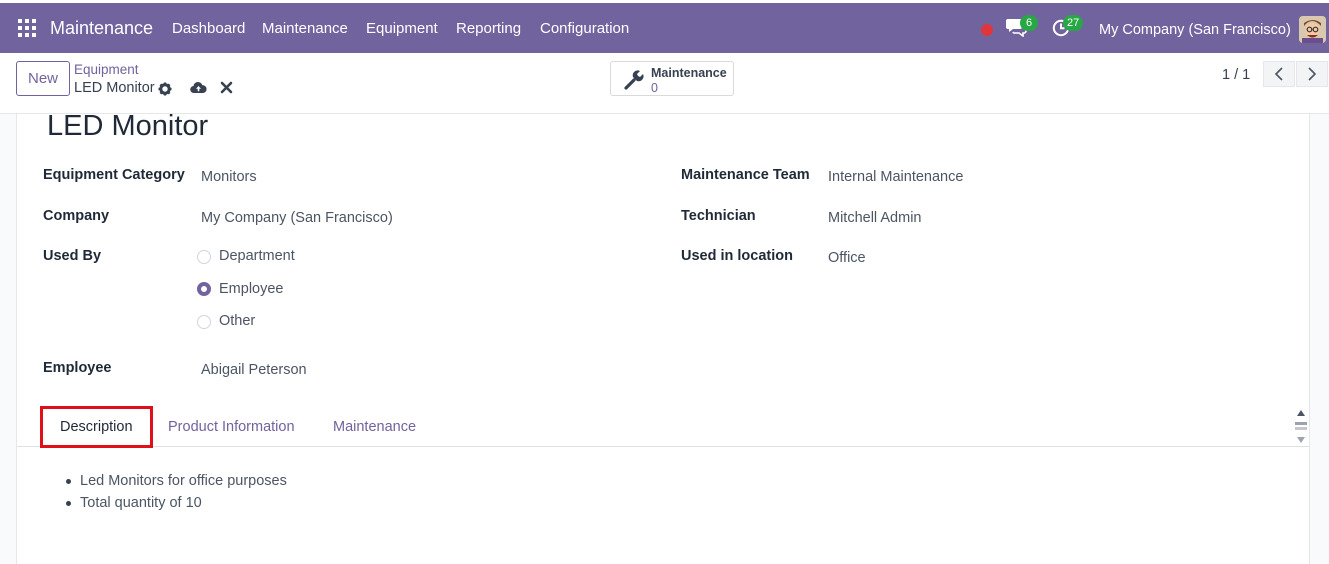  Describe the element at coordinates (77, 368) in the screenshot. I see `field-label-employee: Employee` at that location.